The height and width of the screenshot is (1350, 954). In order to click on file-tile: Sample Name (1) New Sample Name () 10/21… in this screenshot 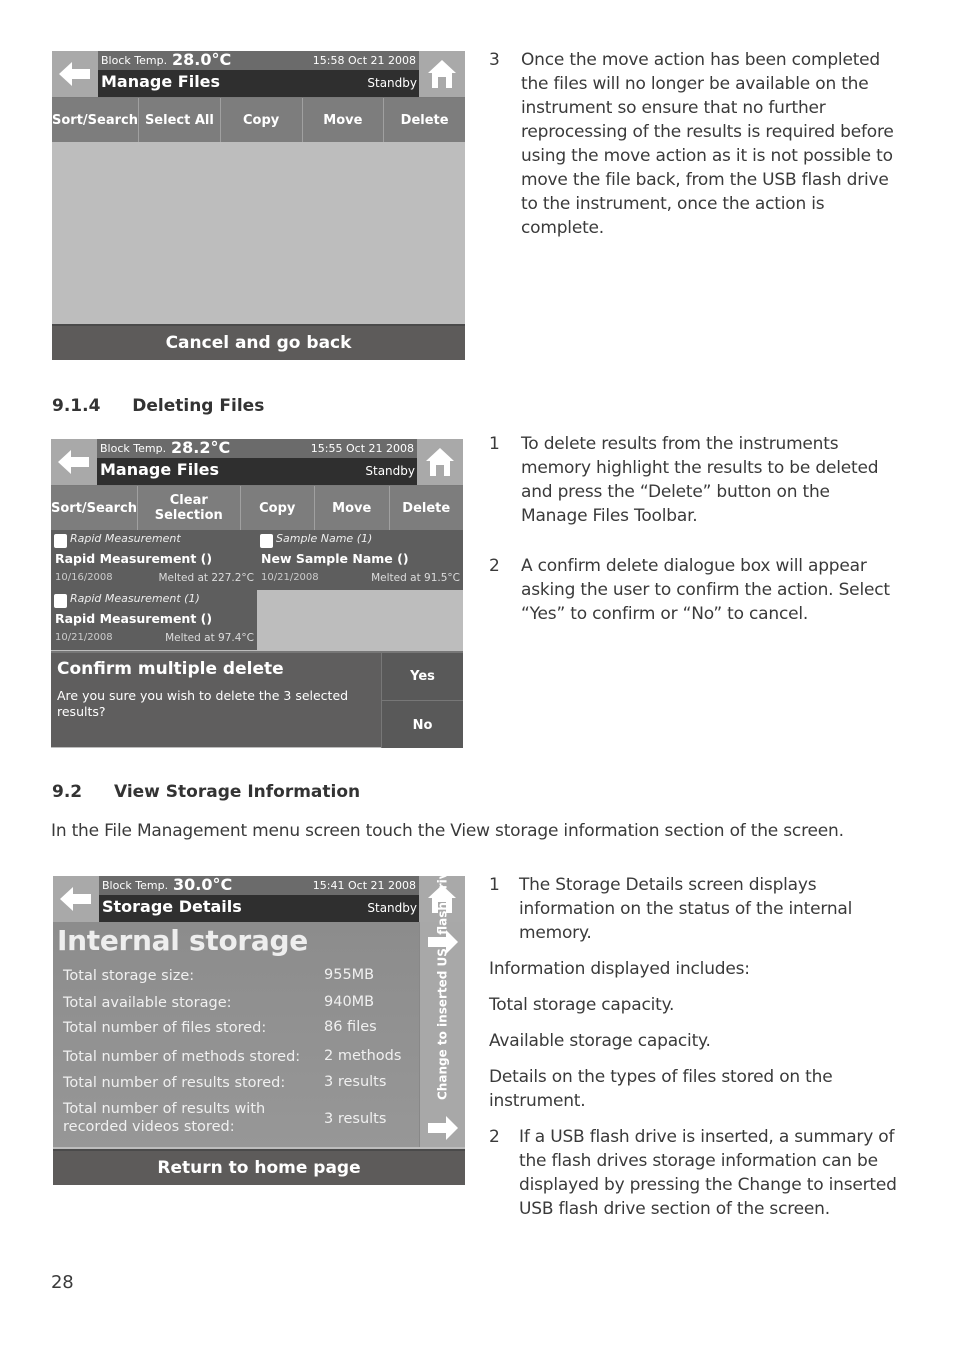, I will do `click(360, 560)`.